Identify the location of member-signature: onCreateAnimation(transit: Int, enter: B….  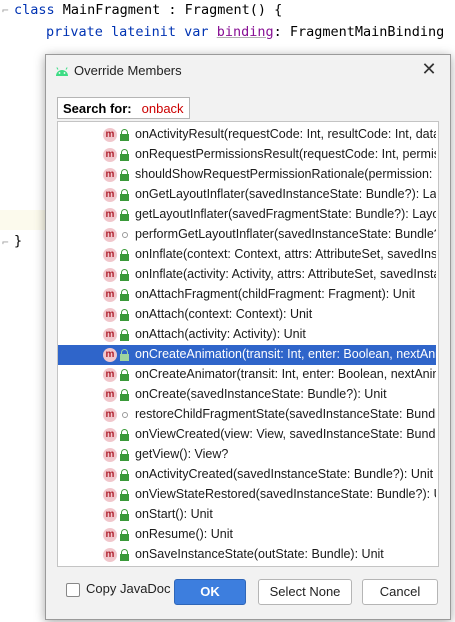
(285, 354).